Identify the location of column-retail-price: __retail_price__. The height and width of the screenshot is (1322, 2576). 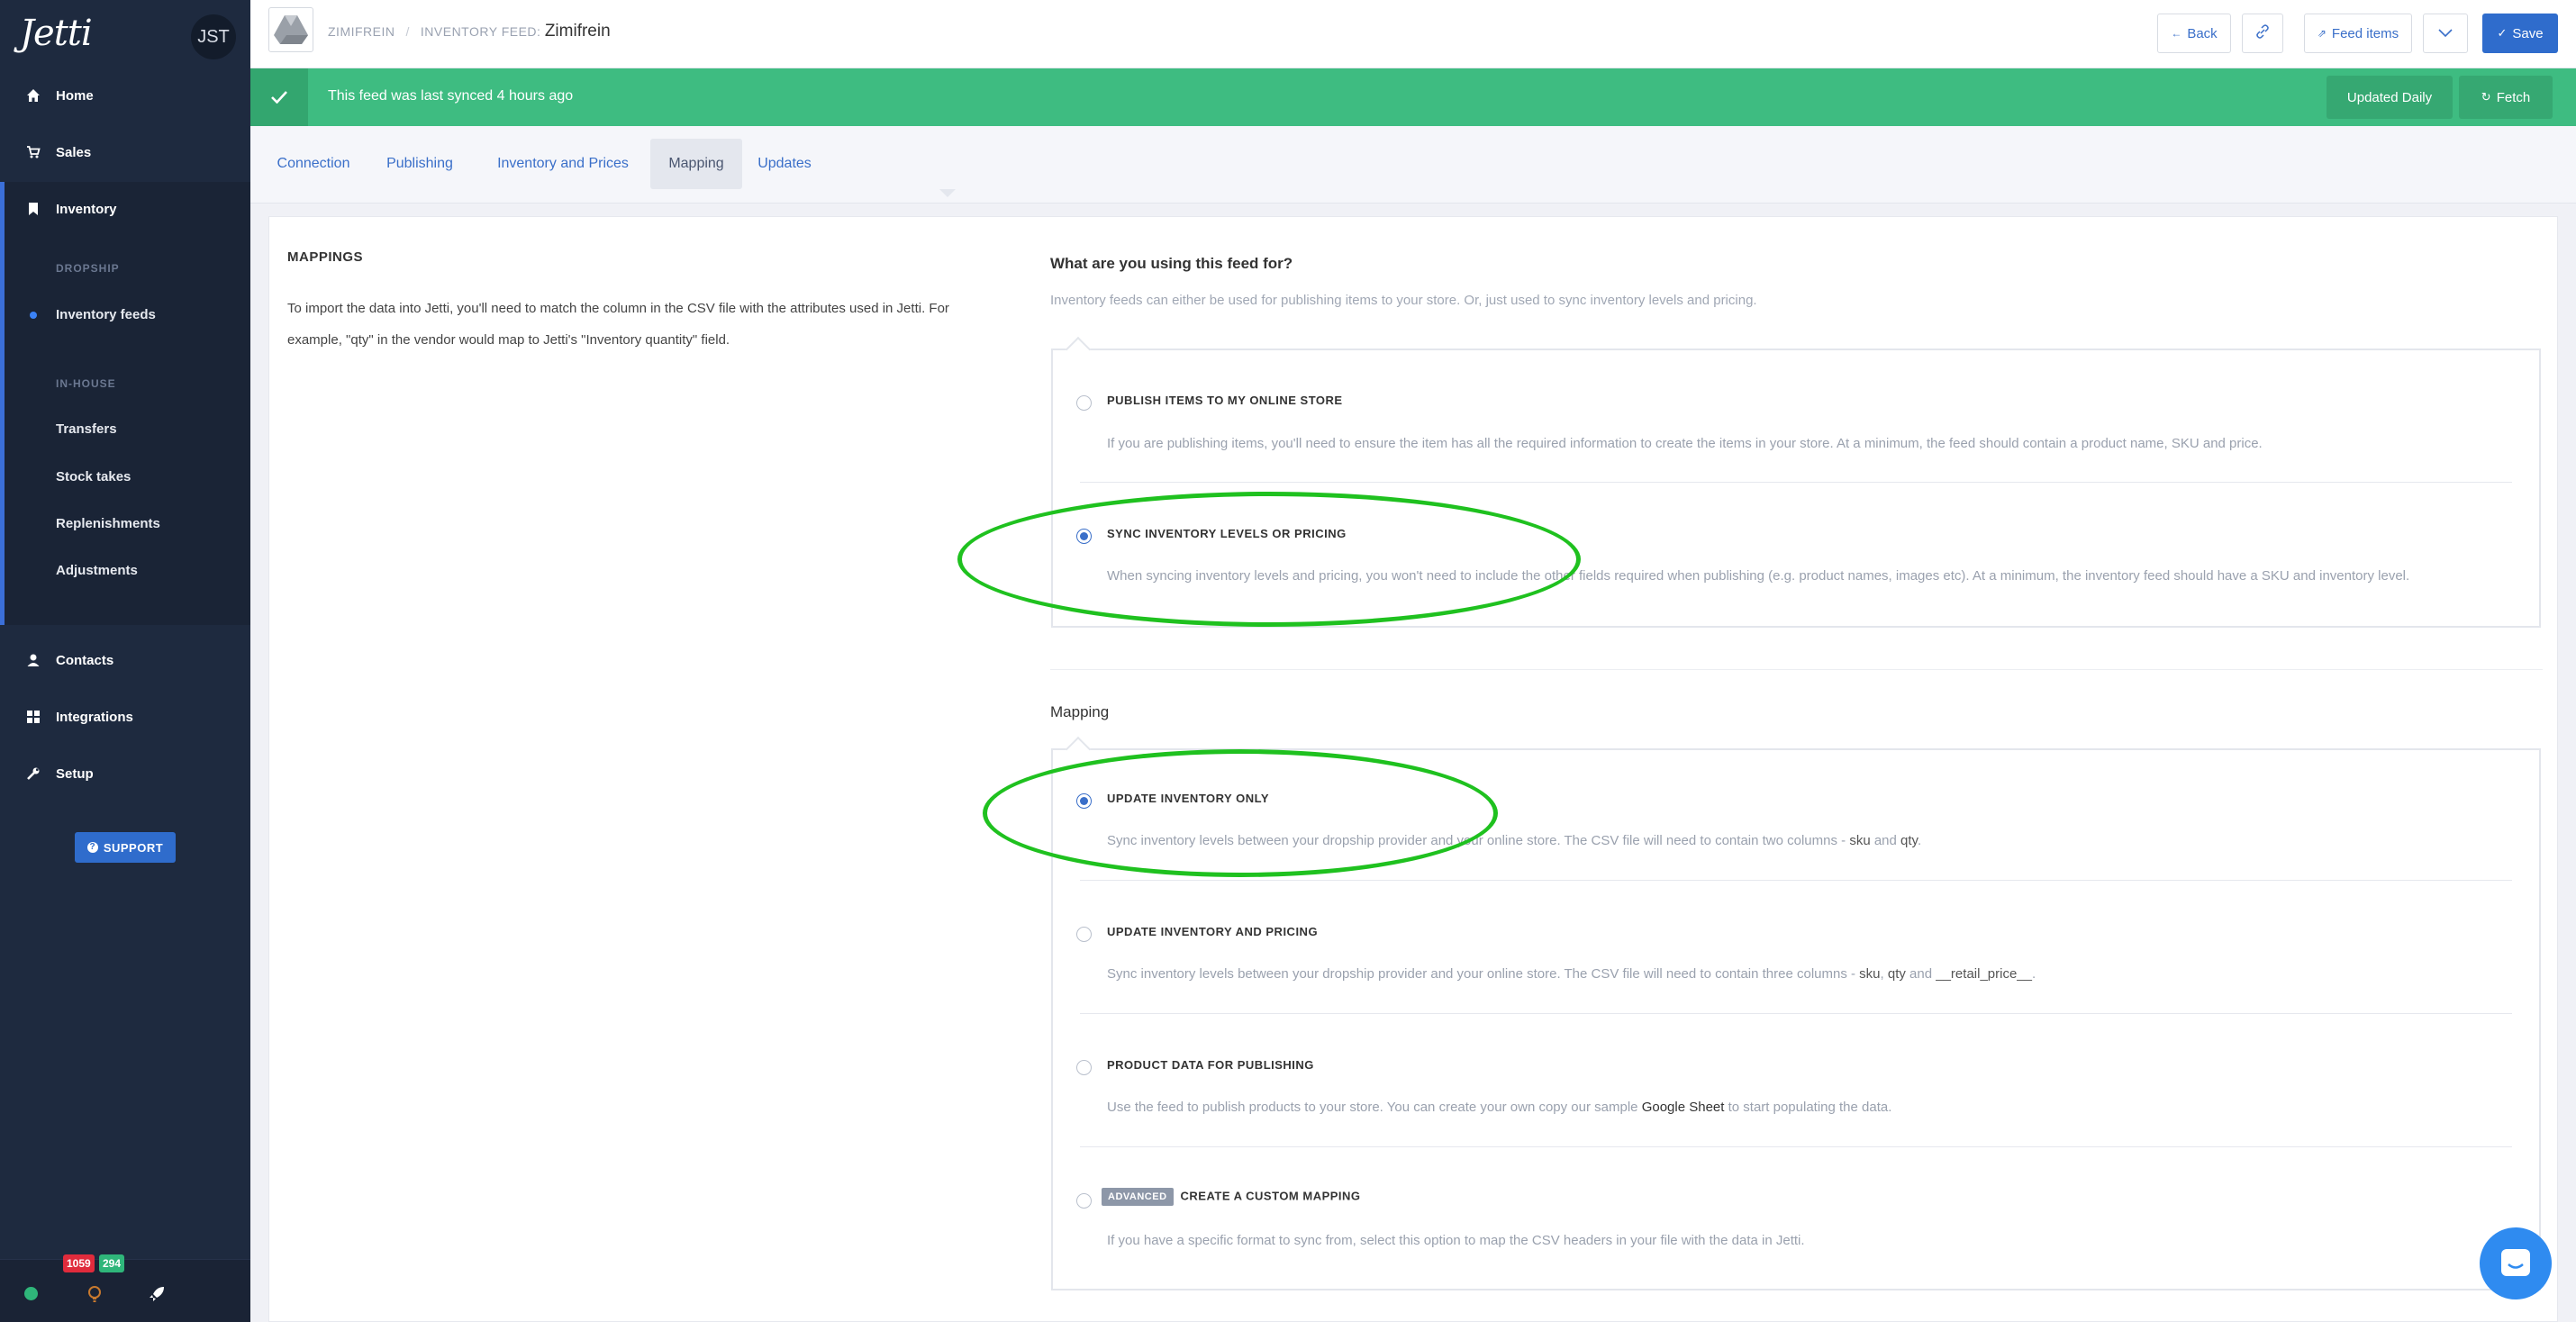
(1984, 974).